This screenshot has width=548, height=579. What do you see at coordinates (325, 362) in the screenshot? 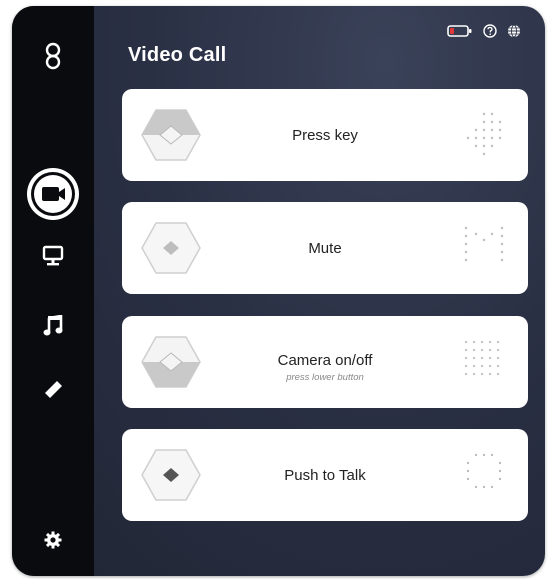
I see `action-card-camera: Camera on/off press lower button` at bounding box center [325, 362].